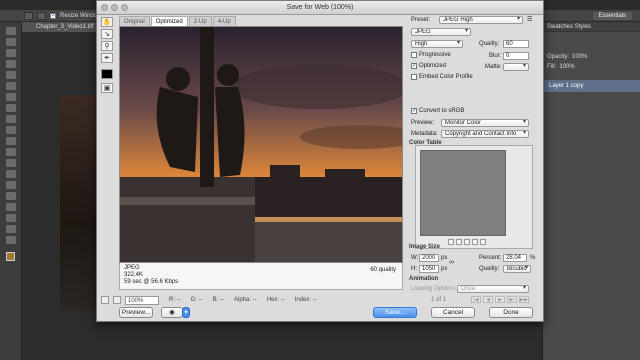  What do you see at coordinates (414, 111) in the screenshot?
I see `convert-srgb-checkbox` at bounding box center [414, 111].